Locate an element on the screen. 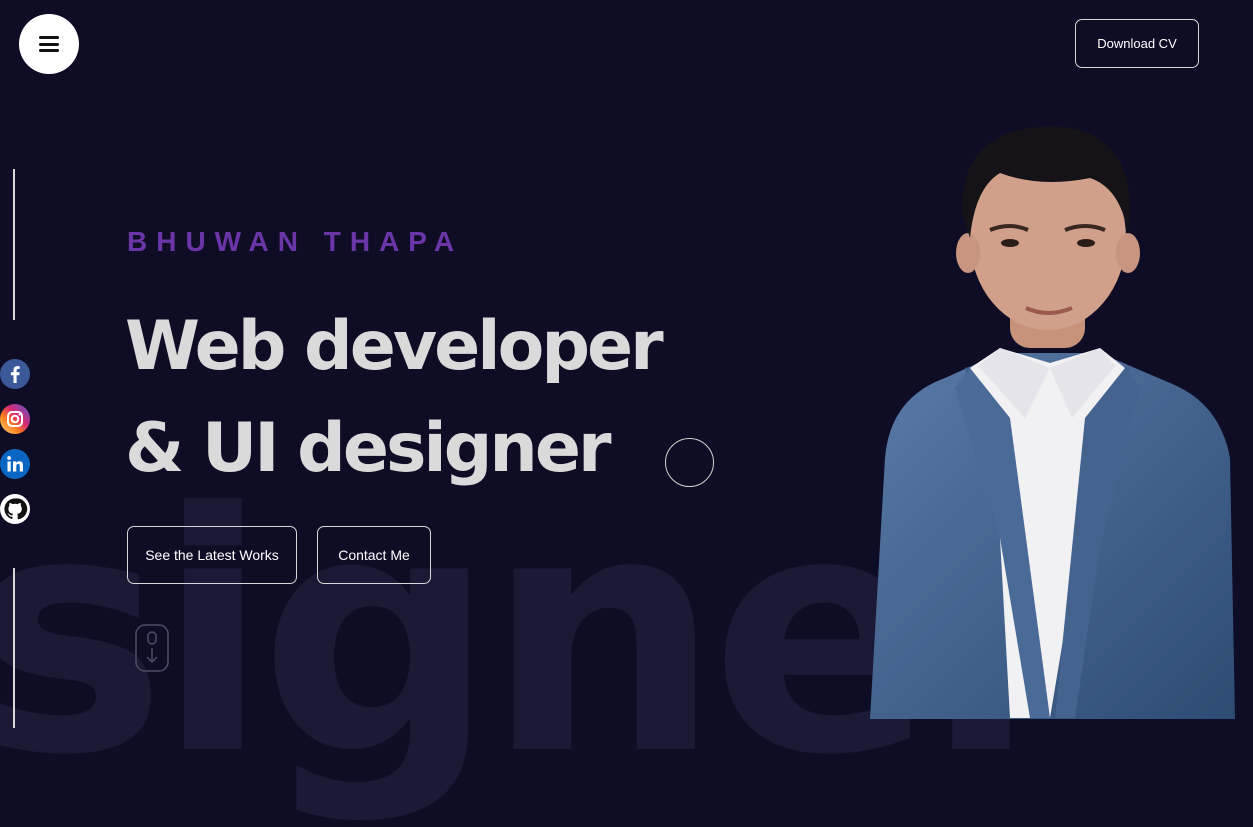 This screenshot has height=827, width=1253. menu-button is located at coordinates (49, 44).